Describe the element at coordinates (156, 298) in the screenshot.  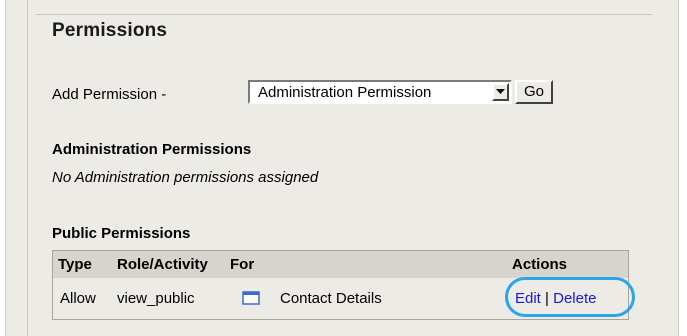
I see `row-role: view_public` at that location.